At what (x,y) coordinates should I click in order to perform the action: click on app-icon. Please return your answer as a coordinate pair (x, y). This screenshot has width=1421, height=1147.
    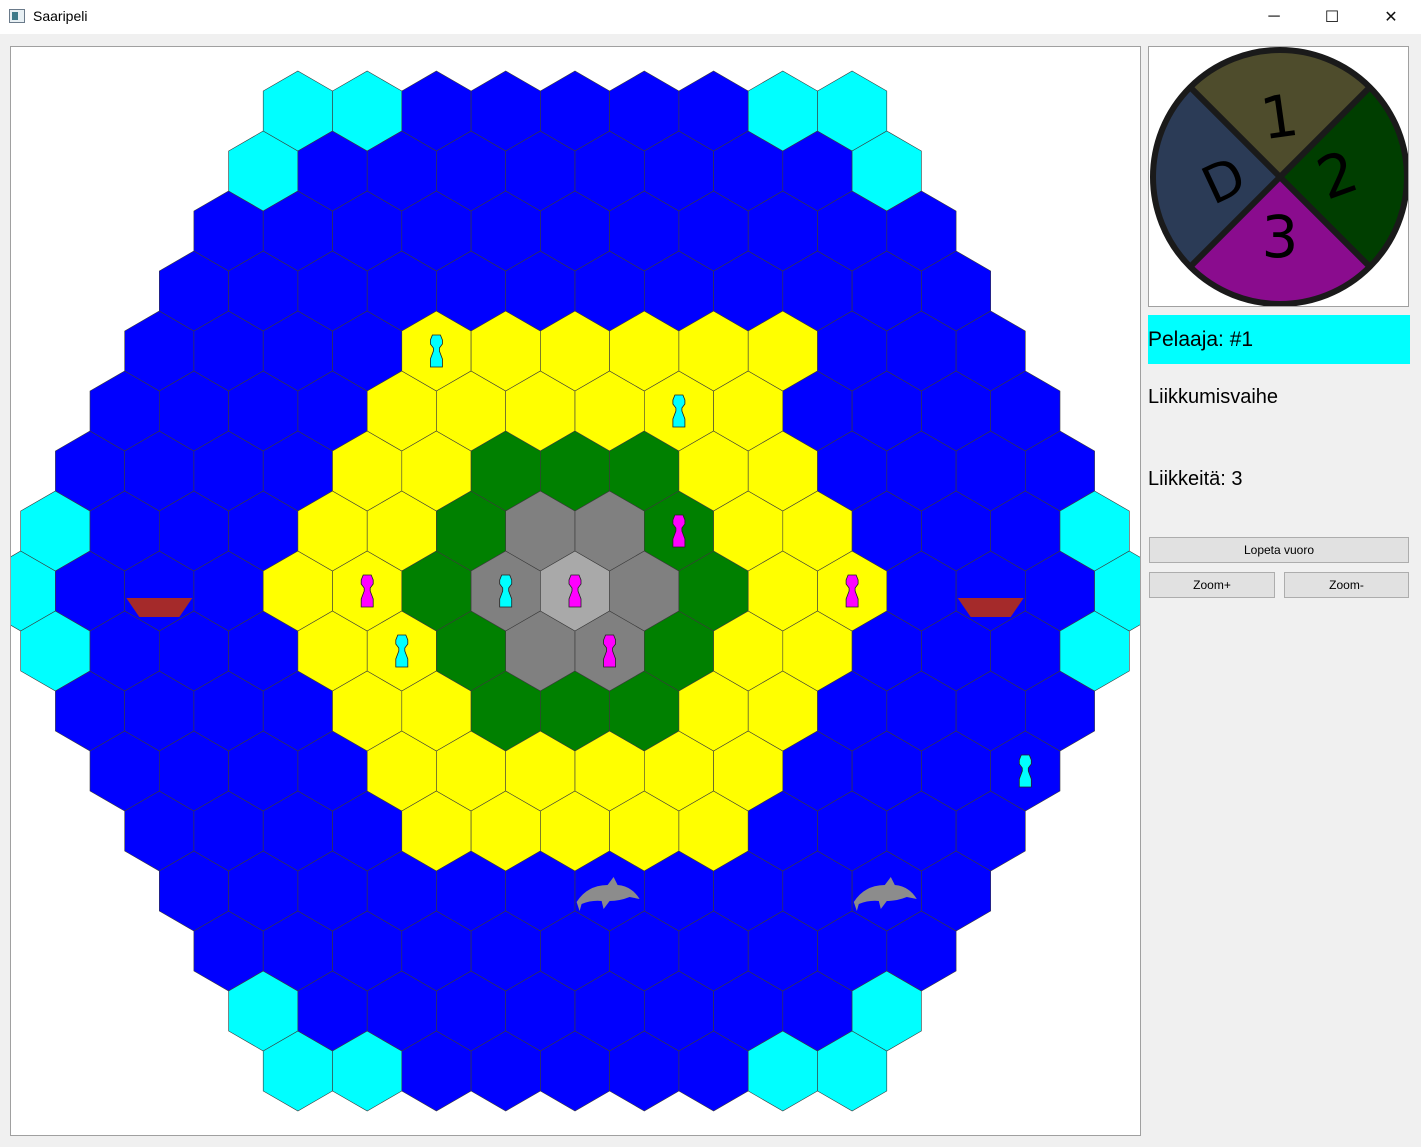
    Looking at the image, I should click on (17, 16).